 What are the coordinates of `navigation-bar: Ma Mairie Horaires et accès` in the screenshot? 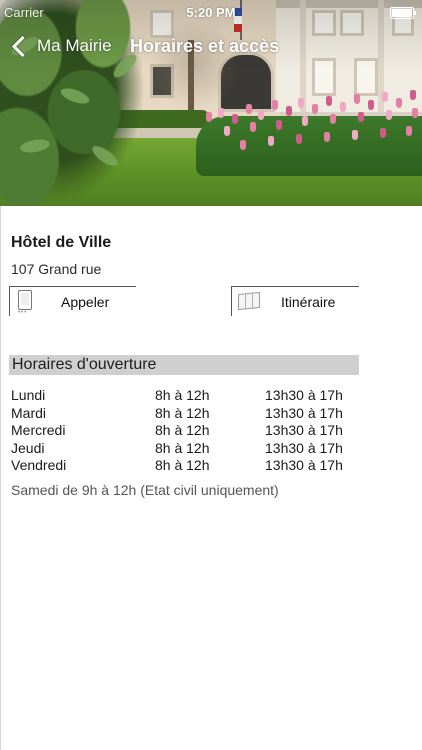 It's located at (211, 46).